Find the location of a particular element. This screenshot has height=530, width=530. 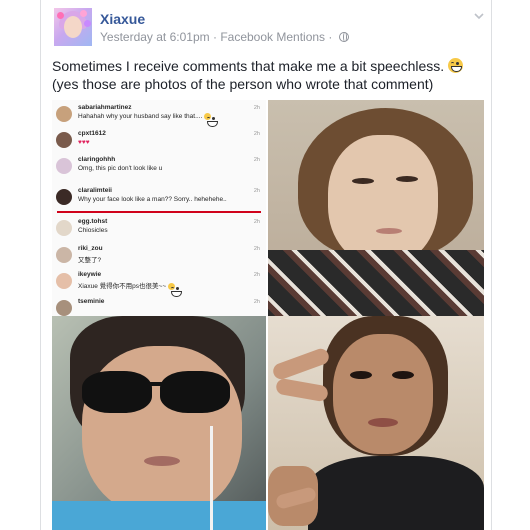

comment-row: riki_zou 又整了? 2h is located at coordinates (159, 256).